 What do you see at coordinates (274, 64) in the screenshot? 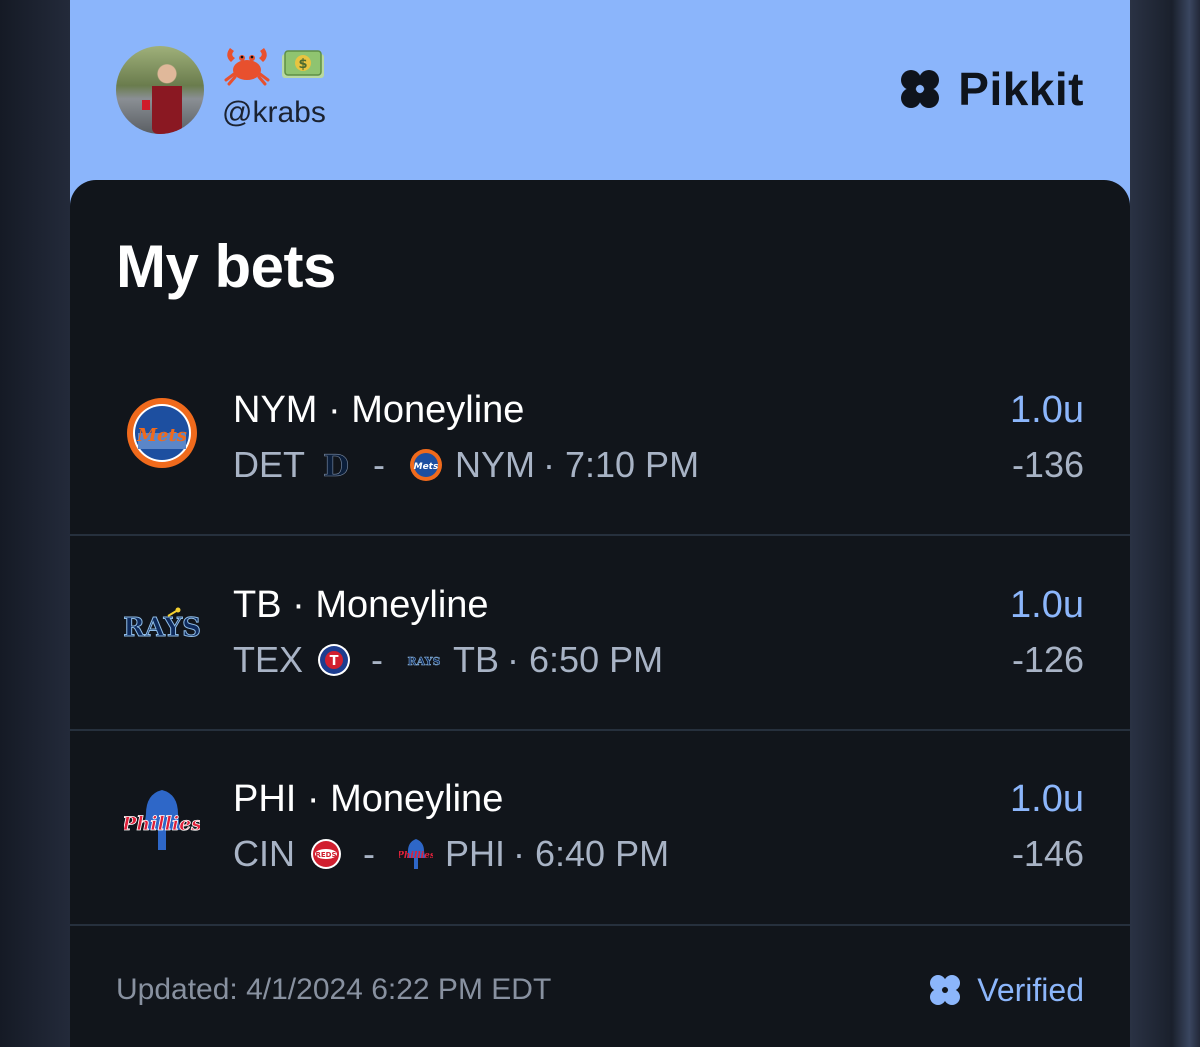
I see `profile-emojis: $` at bounding box center [274, 64].